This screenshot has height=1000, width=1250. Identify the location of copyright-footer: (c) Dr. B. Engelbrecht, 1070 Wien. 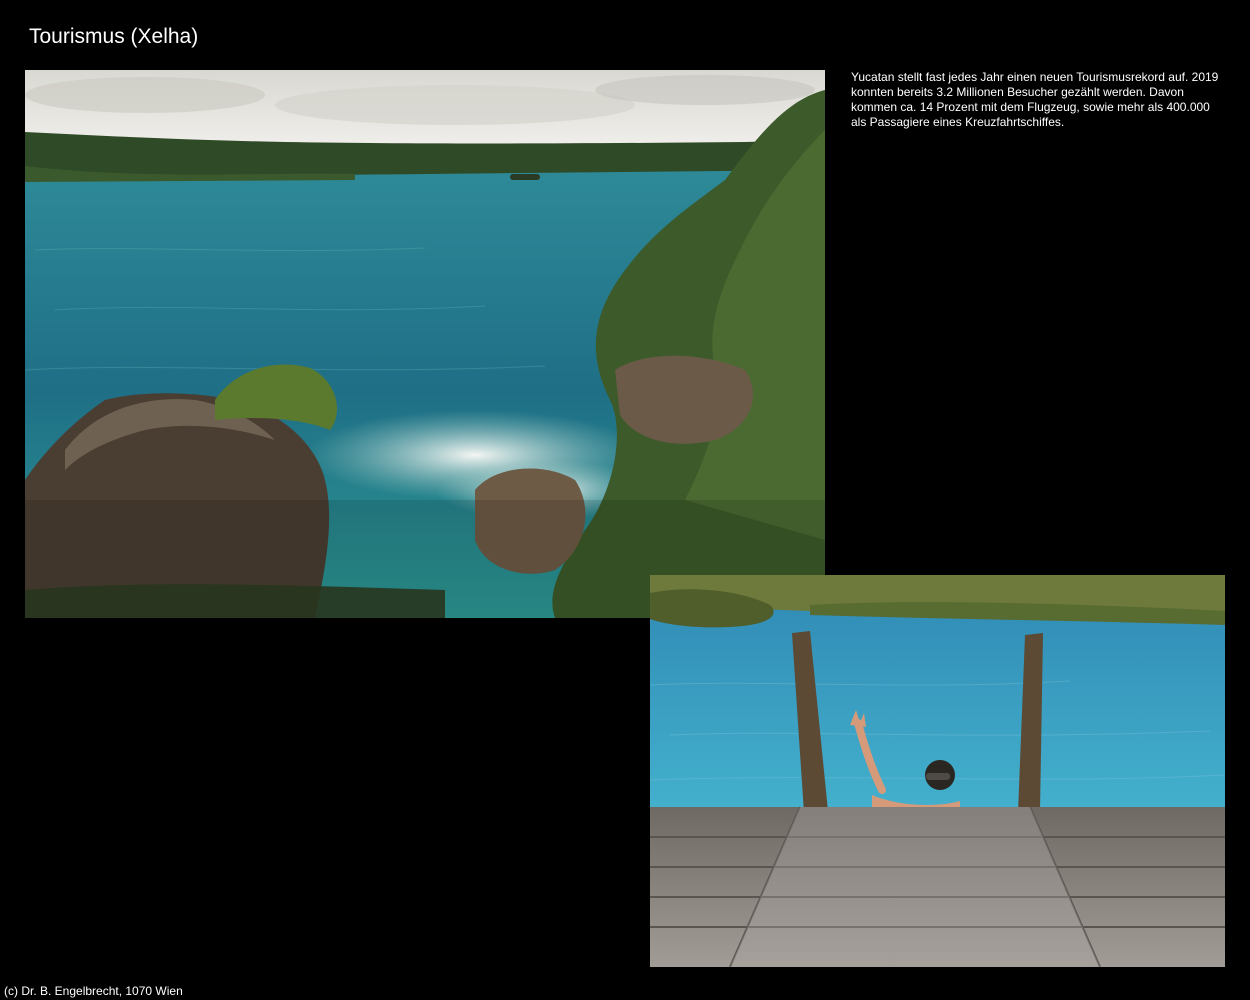
(93, 991).